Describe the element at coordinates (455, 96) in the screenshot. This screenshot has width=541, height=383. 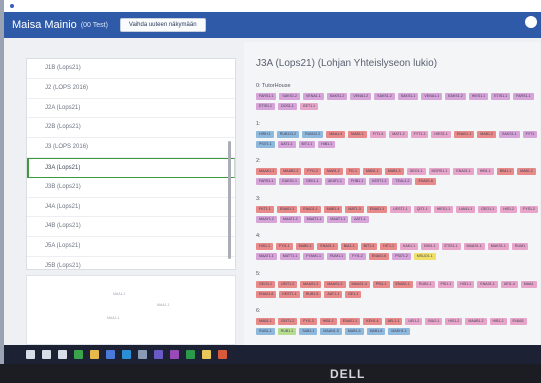
I see `course-chip: EAKS1.2` at that location.